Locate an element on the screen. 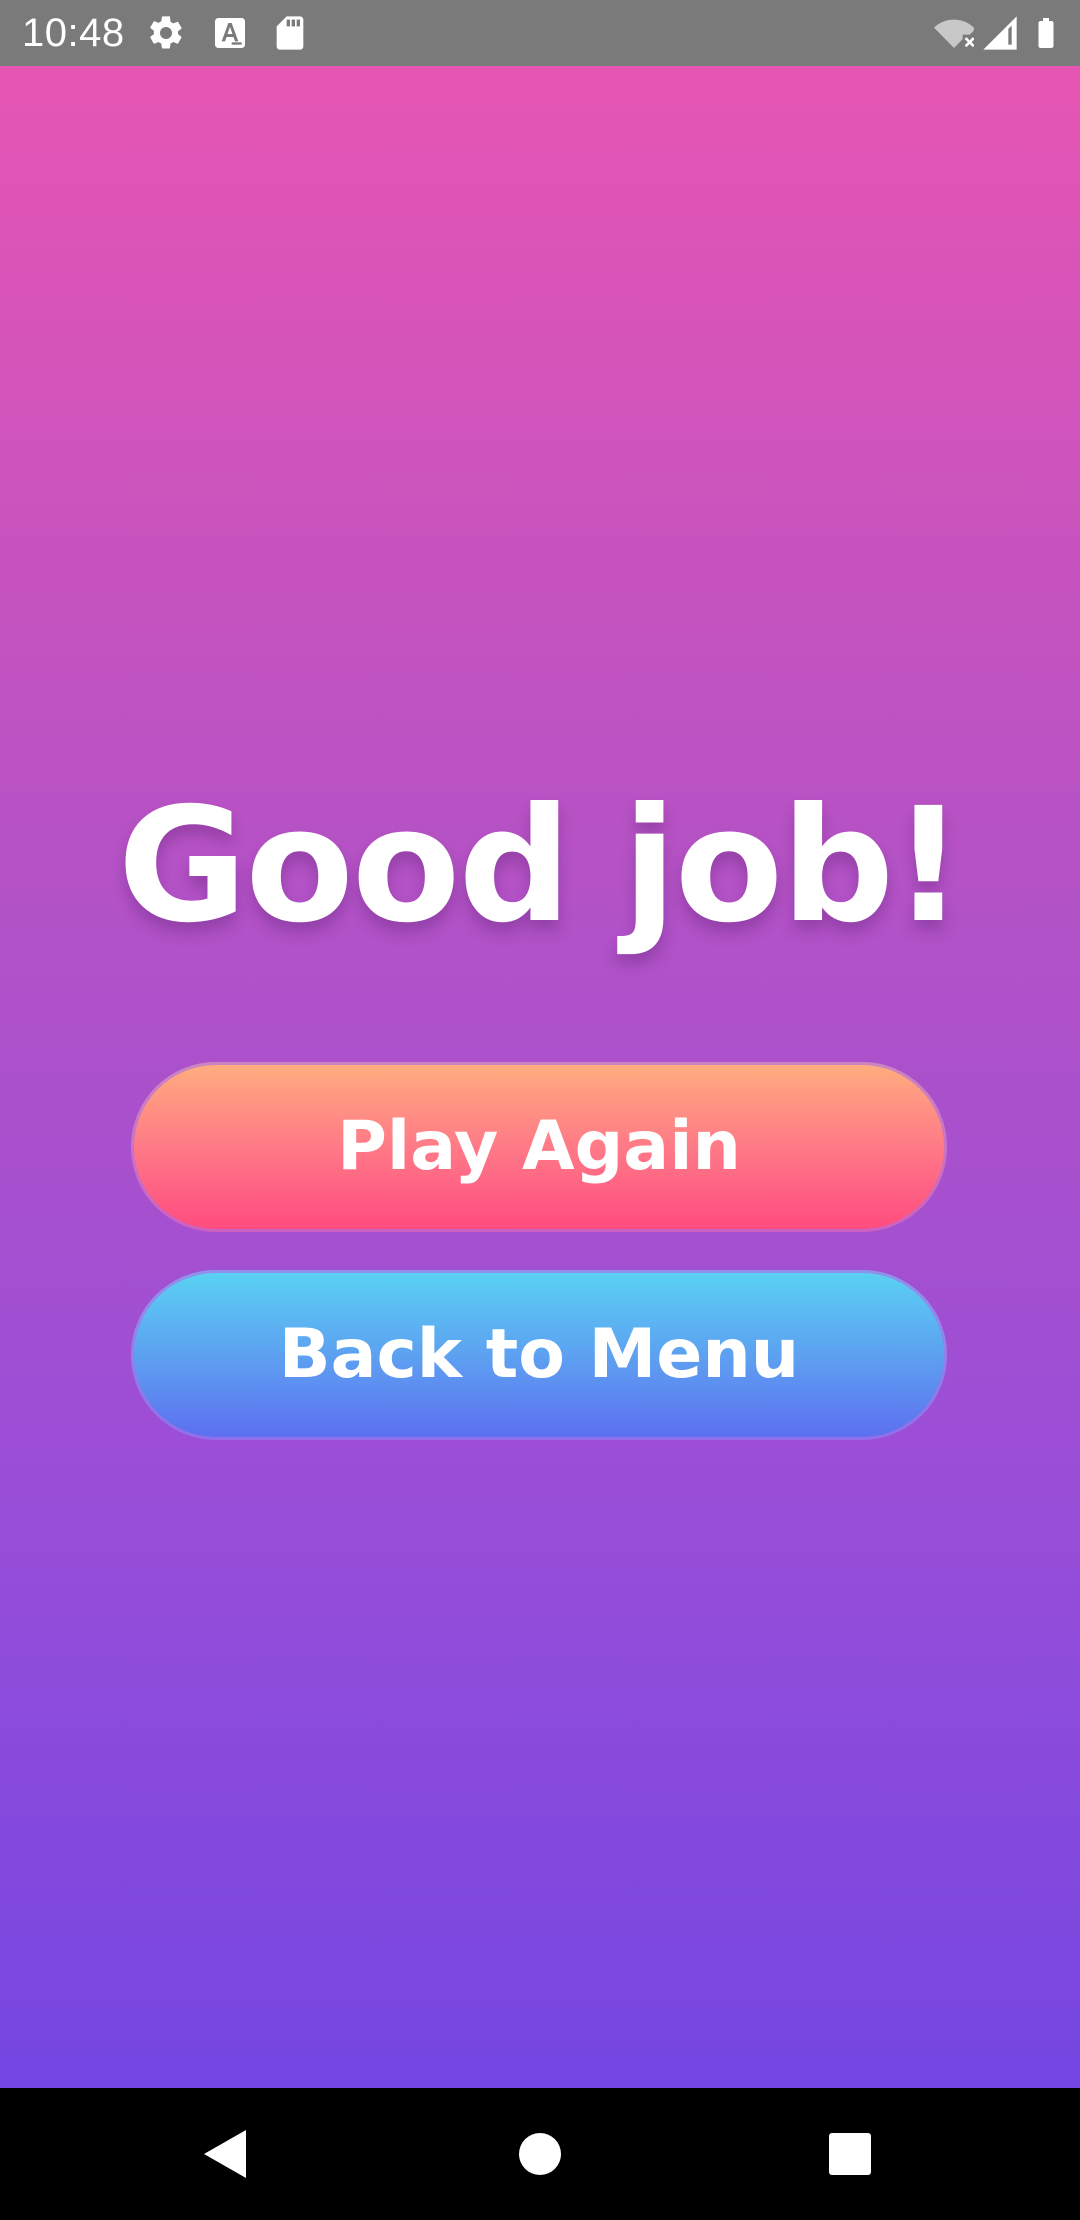 The height and width of the screenshot is (2220, 1080). home-icon is located at coordinates (540, 2154).